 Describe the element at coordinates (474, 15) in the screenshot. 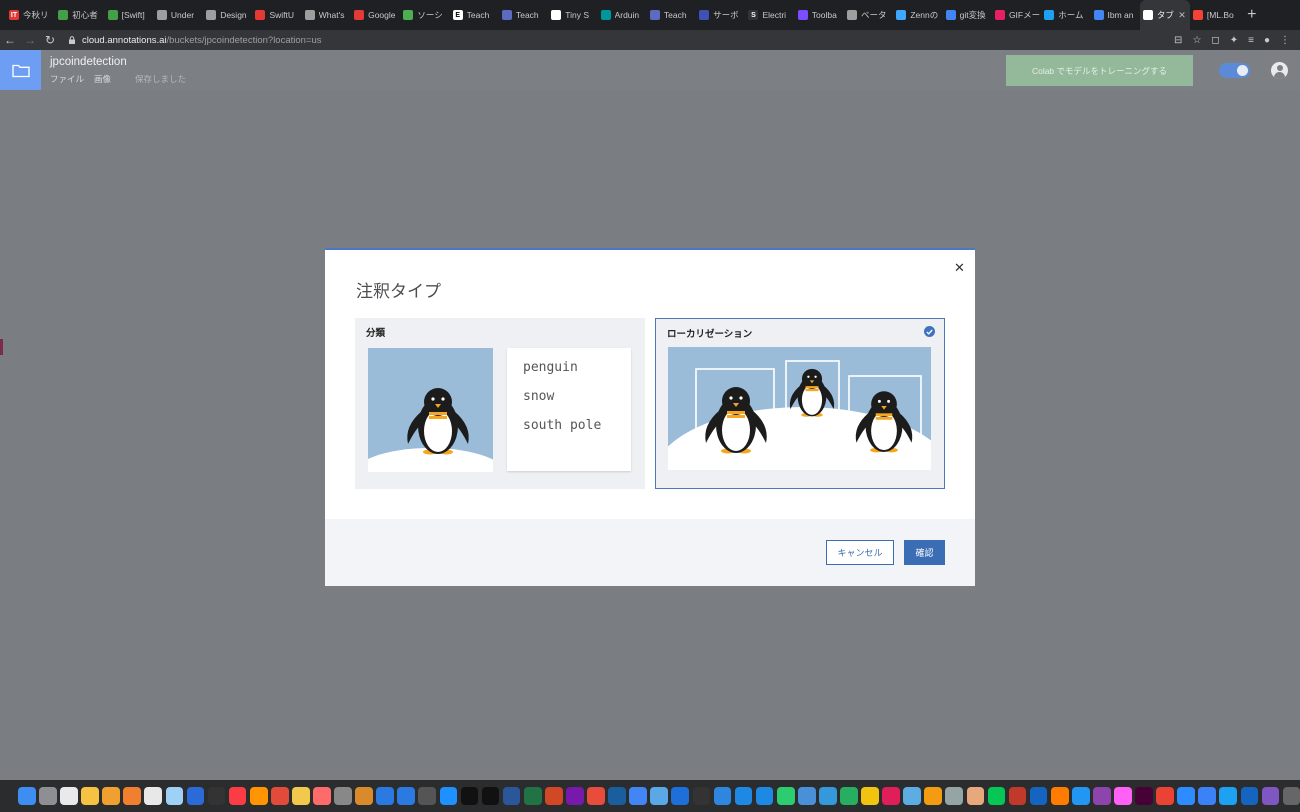

I see `browser-tab: E Teach` at that location.